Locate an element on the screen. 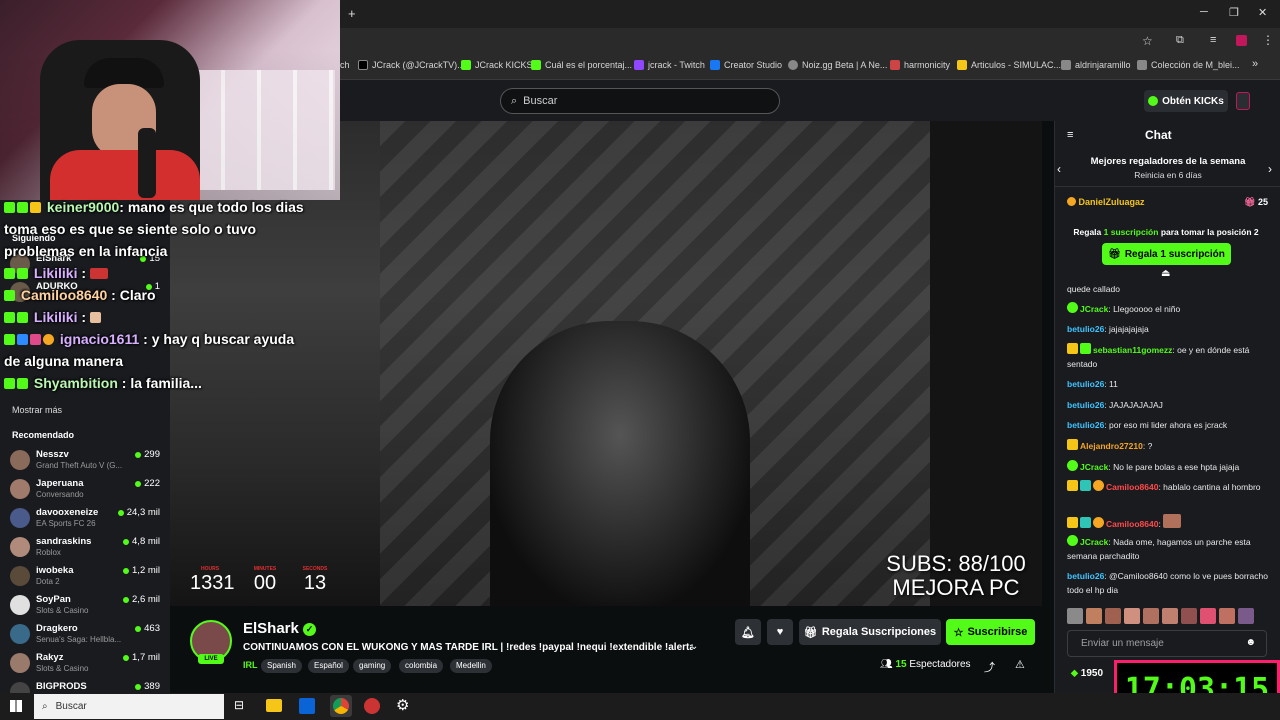  share-icon: ⤴ is located at coordinates (989, 667).